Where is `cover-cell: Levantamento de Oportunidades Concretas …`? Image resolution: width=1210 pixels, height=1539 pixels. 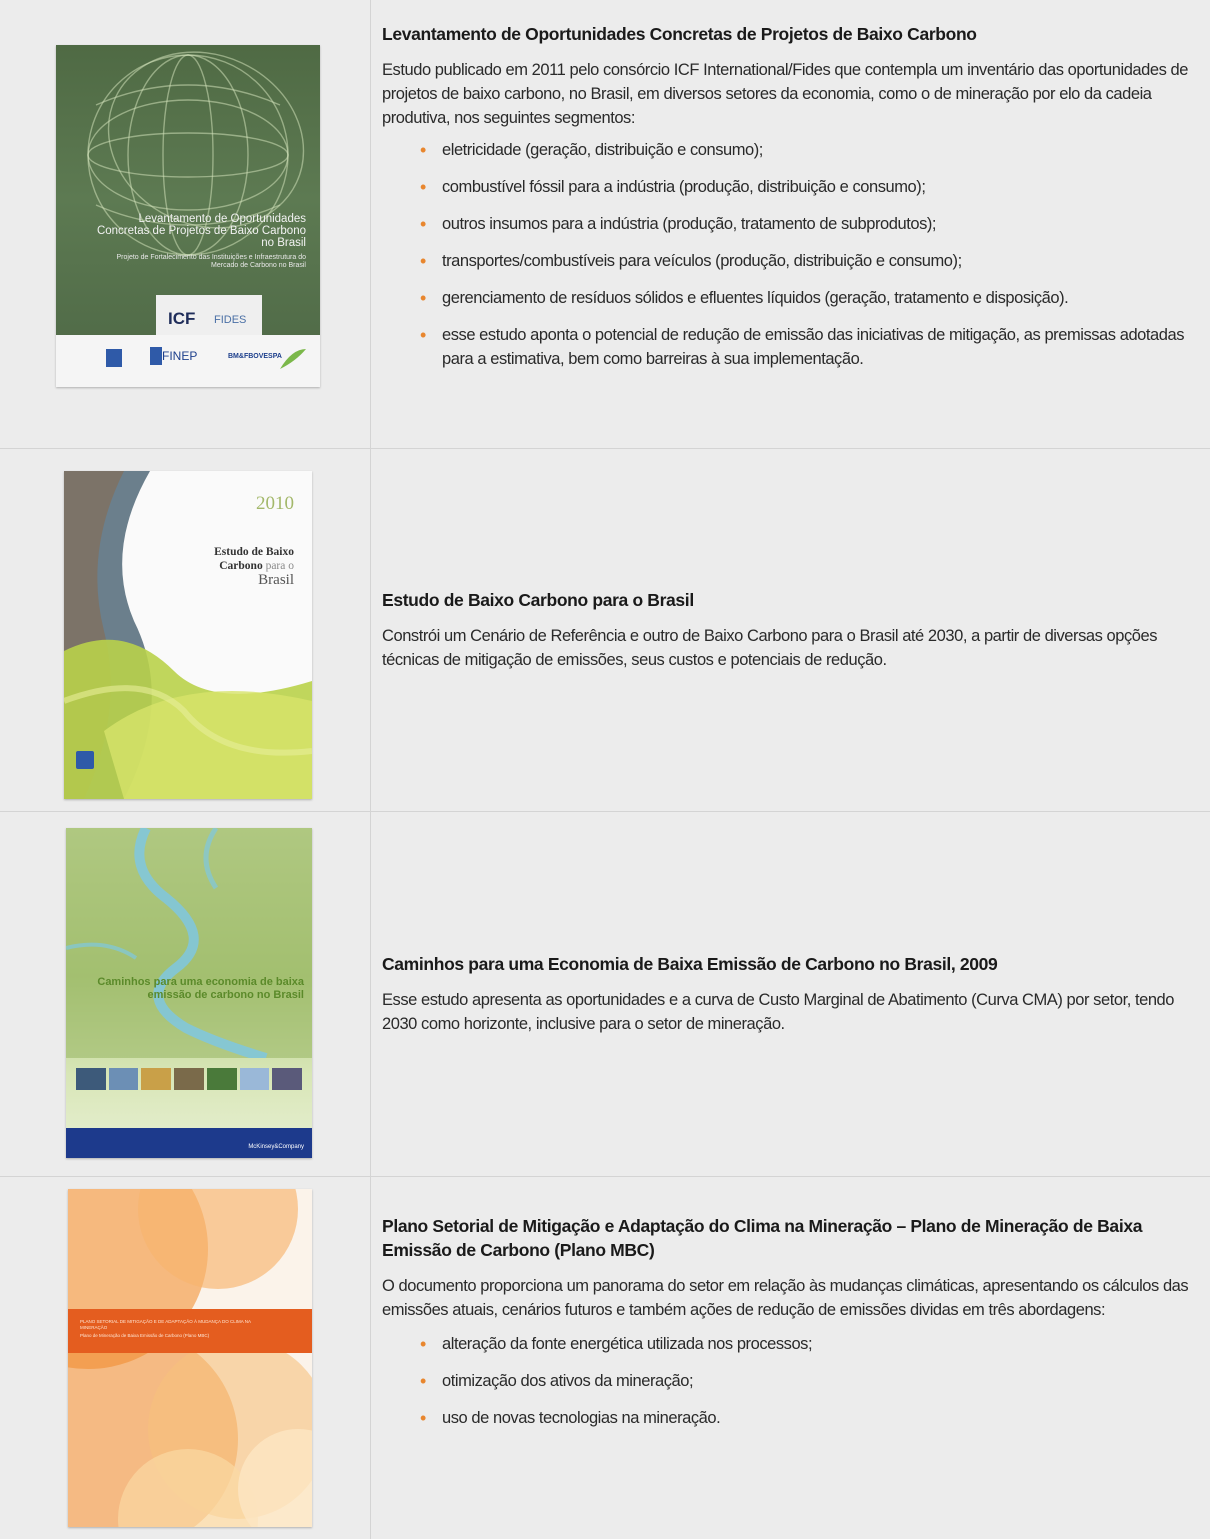 cover-cell: Levantamento de Oportunidades Concretas … is located at coordinates (185, 224).